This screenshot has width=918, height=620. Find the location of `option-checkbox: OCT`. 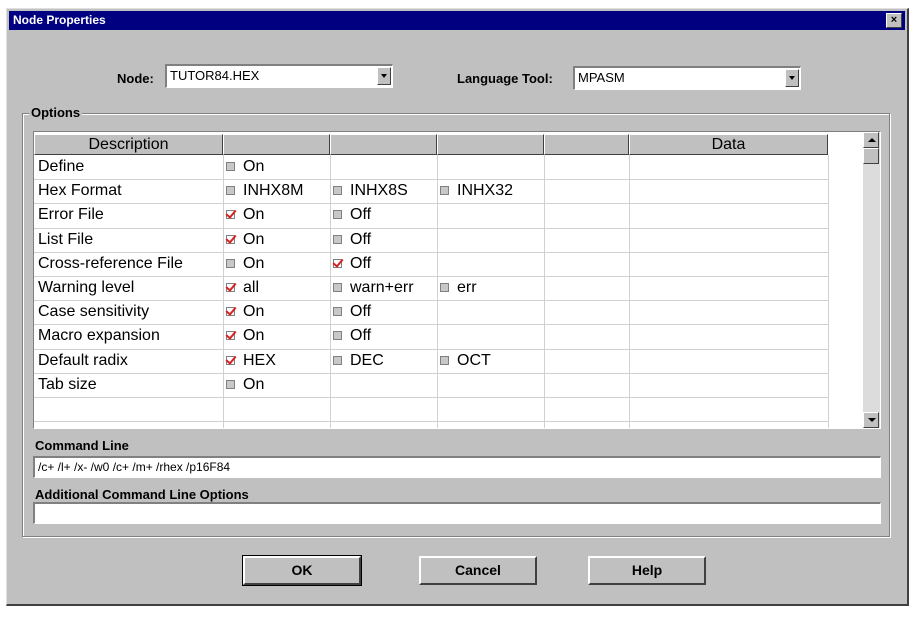

option-checkbox: OCT is located at coordinates (465, 361).